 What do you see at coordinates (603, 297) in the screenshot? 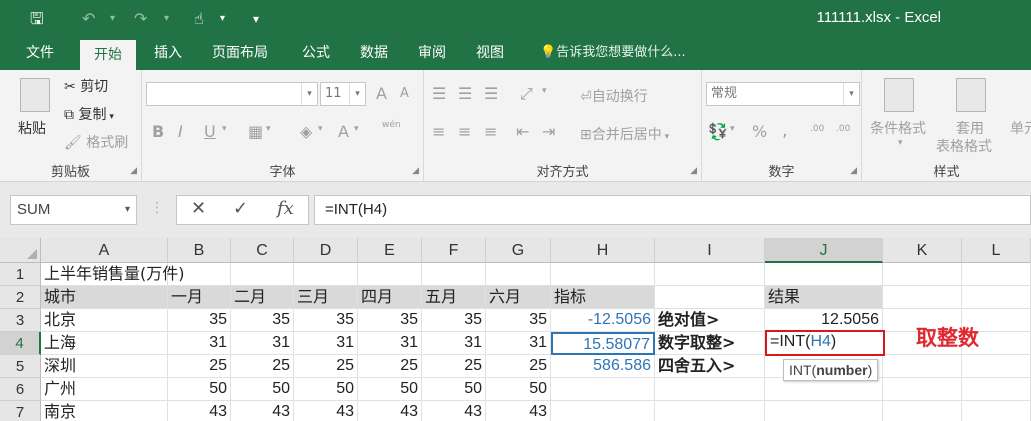
I see `indicator-header-cell: 指标` at bounding box center [603, 297].